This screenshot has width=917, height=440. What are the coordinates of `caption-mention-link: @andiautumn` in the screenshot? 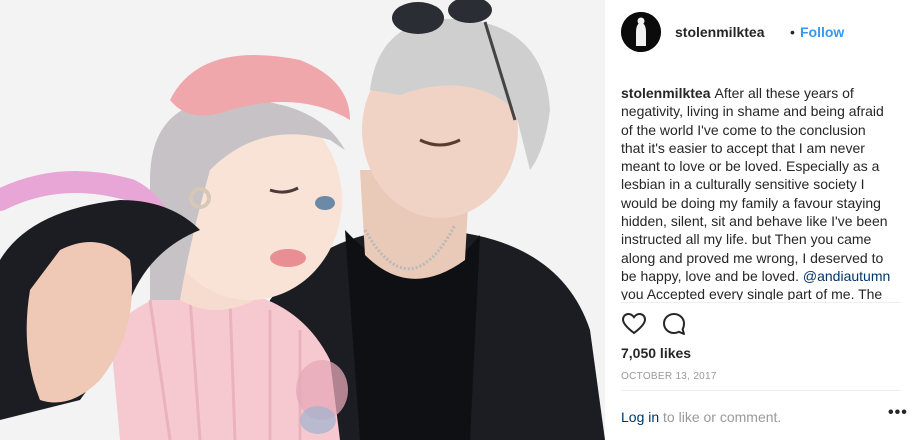 It's located at (846, 276).